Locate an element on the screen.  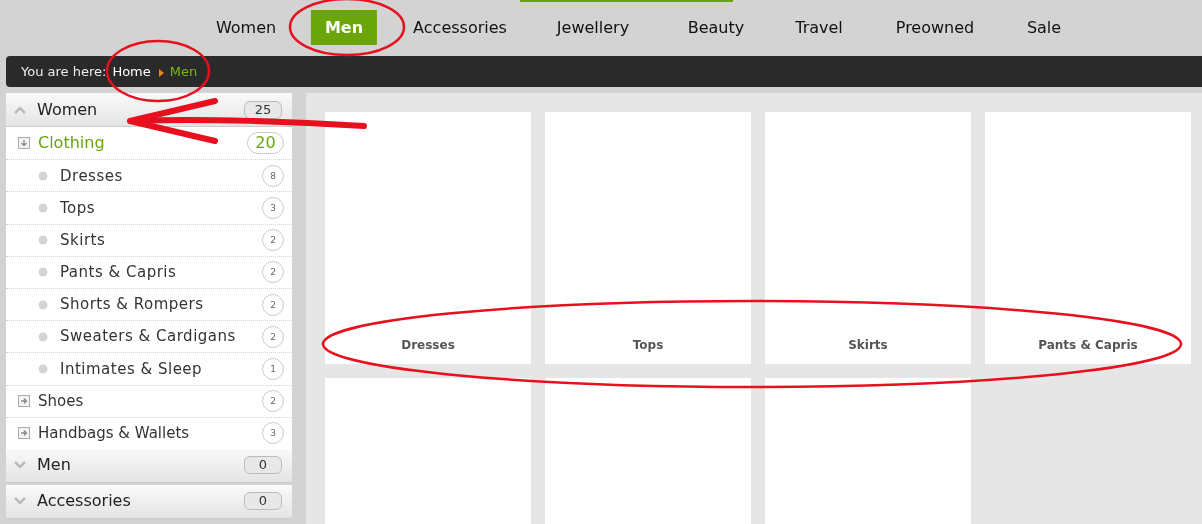
tile-label: Pants & Capris is located at coordinates (1088, 345).